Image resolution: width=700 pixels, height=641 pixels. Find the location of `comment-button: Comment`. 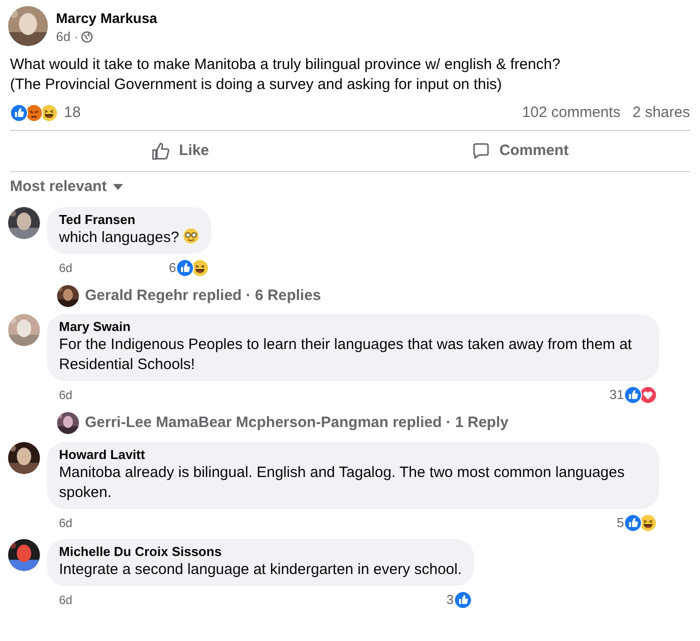

comment-button: Comment is located at coordinates (520, 151).